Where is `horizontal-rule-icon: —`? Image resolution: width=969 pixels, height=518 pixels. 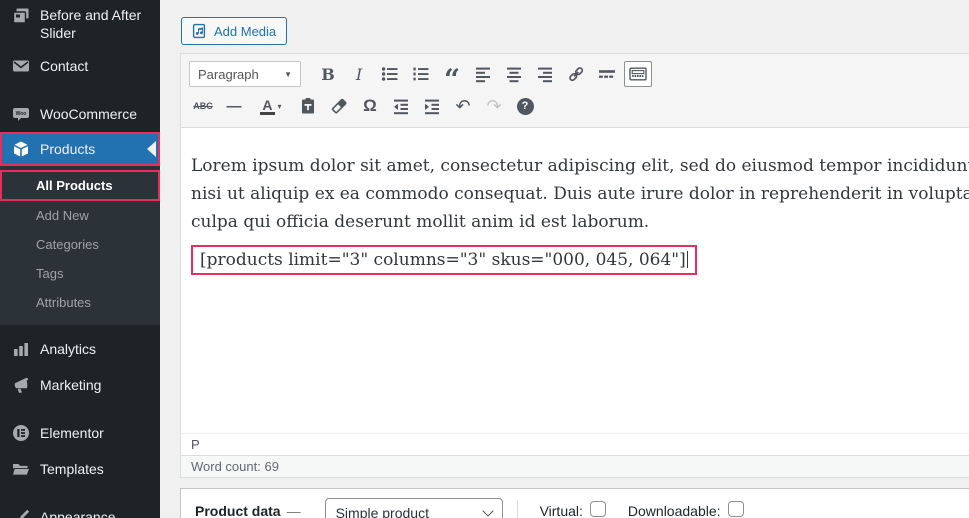
horizontal-rule-icon: — is located at coordinates (234, 106).